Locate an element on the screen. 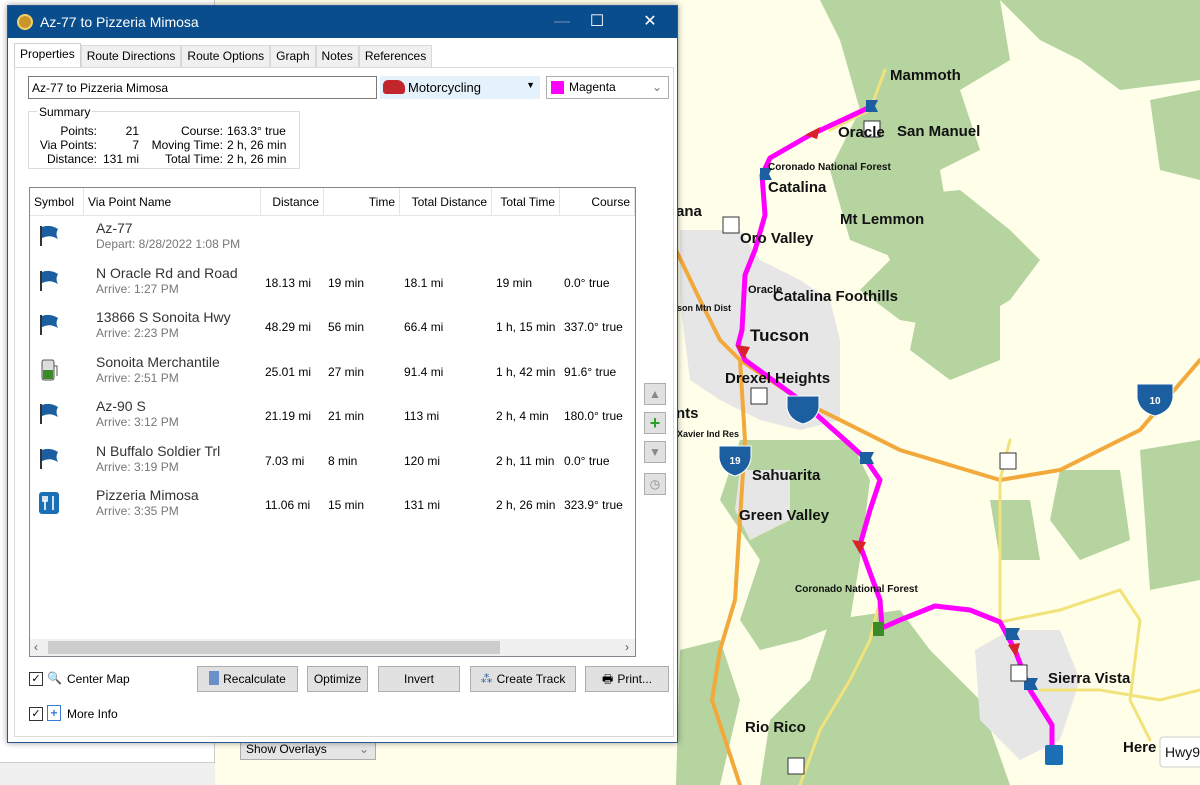  map-label: Mt Lemmon is located at coordinates (882, 219).